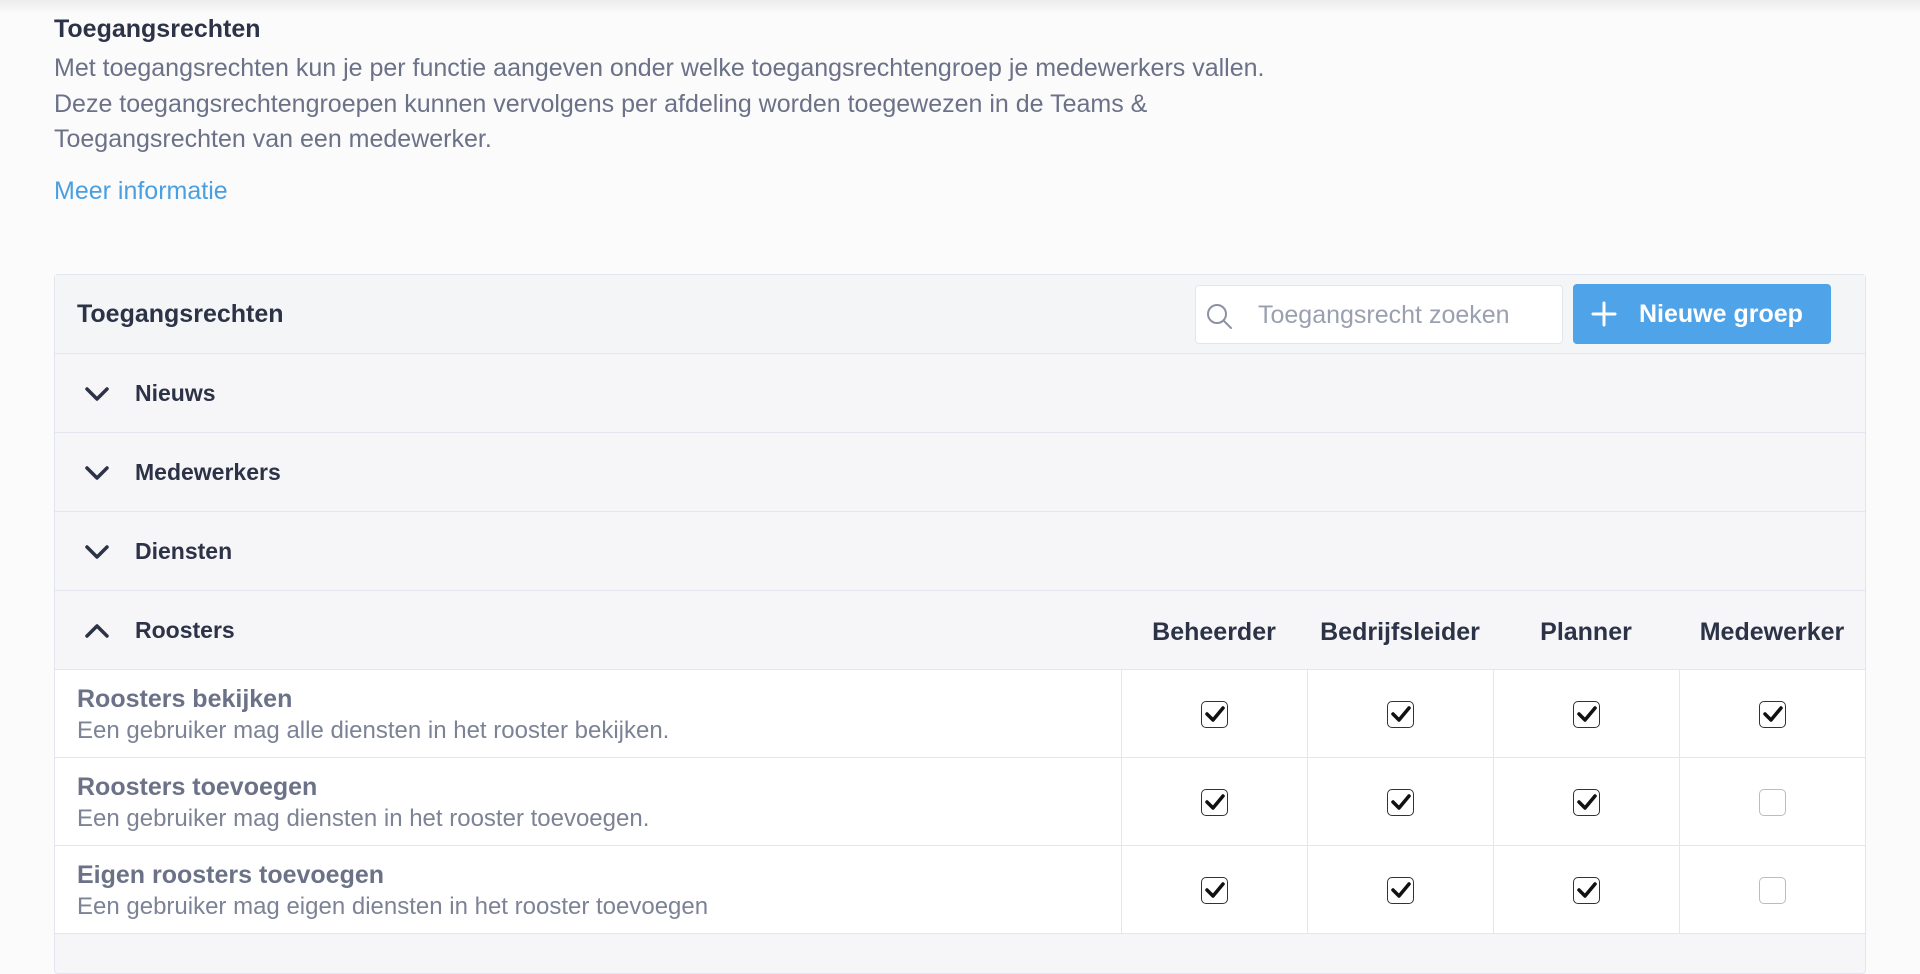 This screenshot has width=1920, height=974. I want to click on section-label: Roosters, so click(185, 630).